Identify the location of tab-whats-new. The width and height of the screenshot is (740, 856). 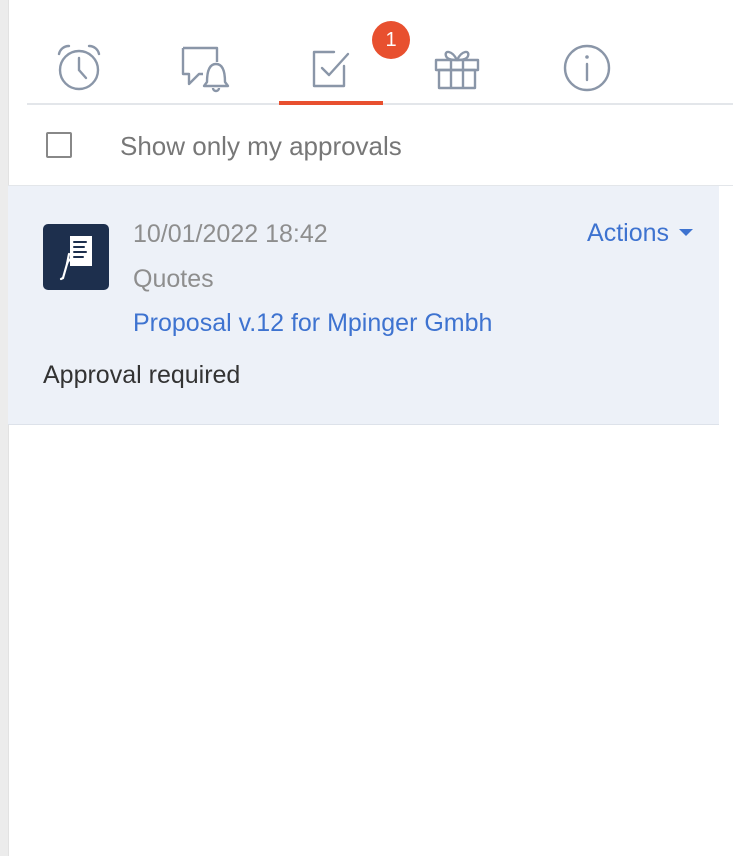
(457, 51).